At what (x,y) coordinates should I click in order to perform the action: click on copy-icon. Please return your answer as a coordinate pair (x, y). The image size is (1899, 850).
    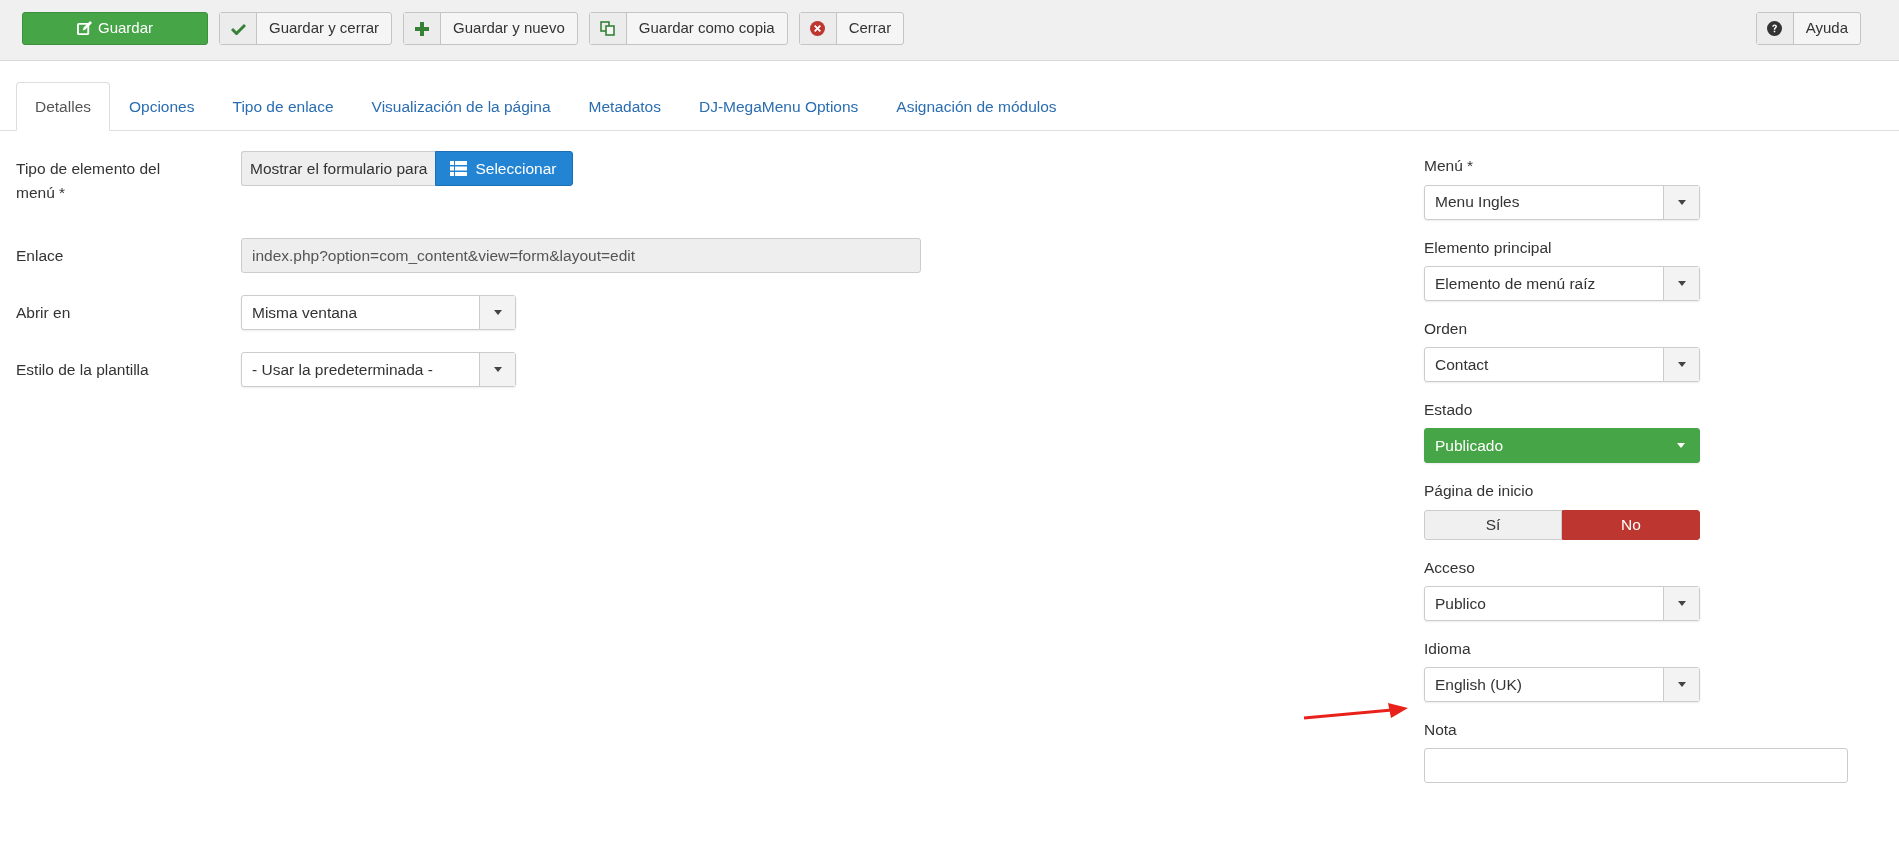
    Looking at the image, I should click on (608, 28).